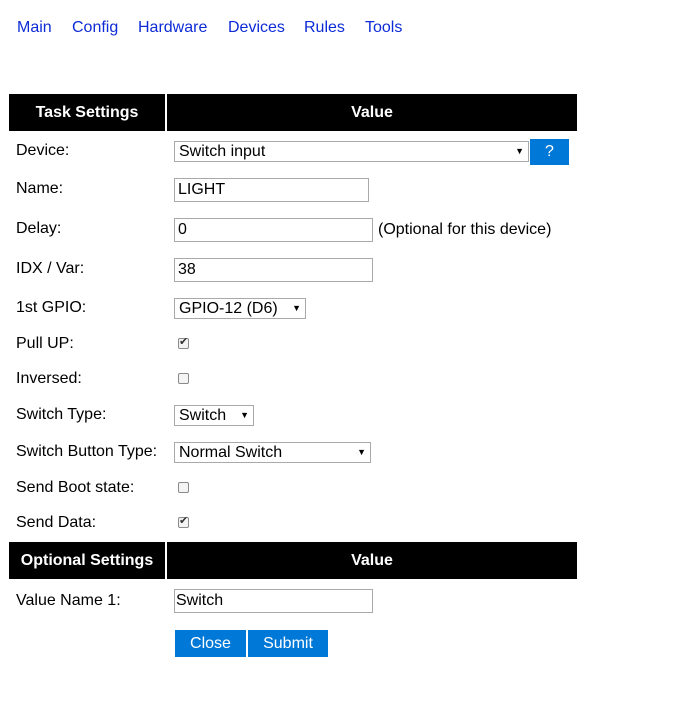 The width and height of the screenshot is (684, 708). Describe the element at coordinates (183, 487) in the screenshot. I see `send-boot-checkbox` at that location.